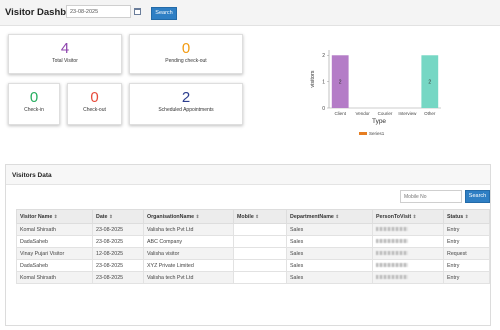  What do you see at coordinates (245, 216) in the screenshot?
I see `column-label: Mobile` at bounding box center [245, 216].